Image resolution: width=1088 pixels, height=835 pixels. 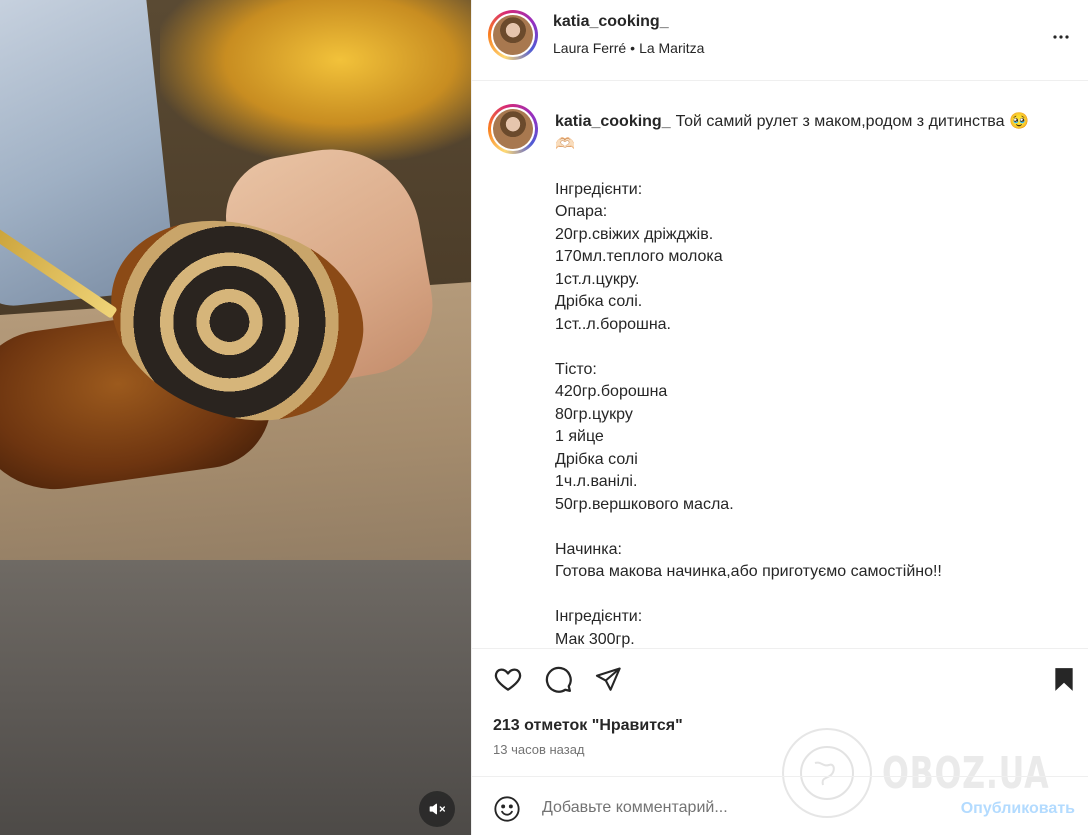 I want to click on caption-line: Опара:, so click(x=581, y=211).